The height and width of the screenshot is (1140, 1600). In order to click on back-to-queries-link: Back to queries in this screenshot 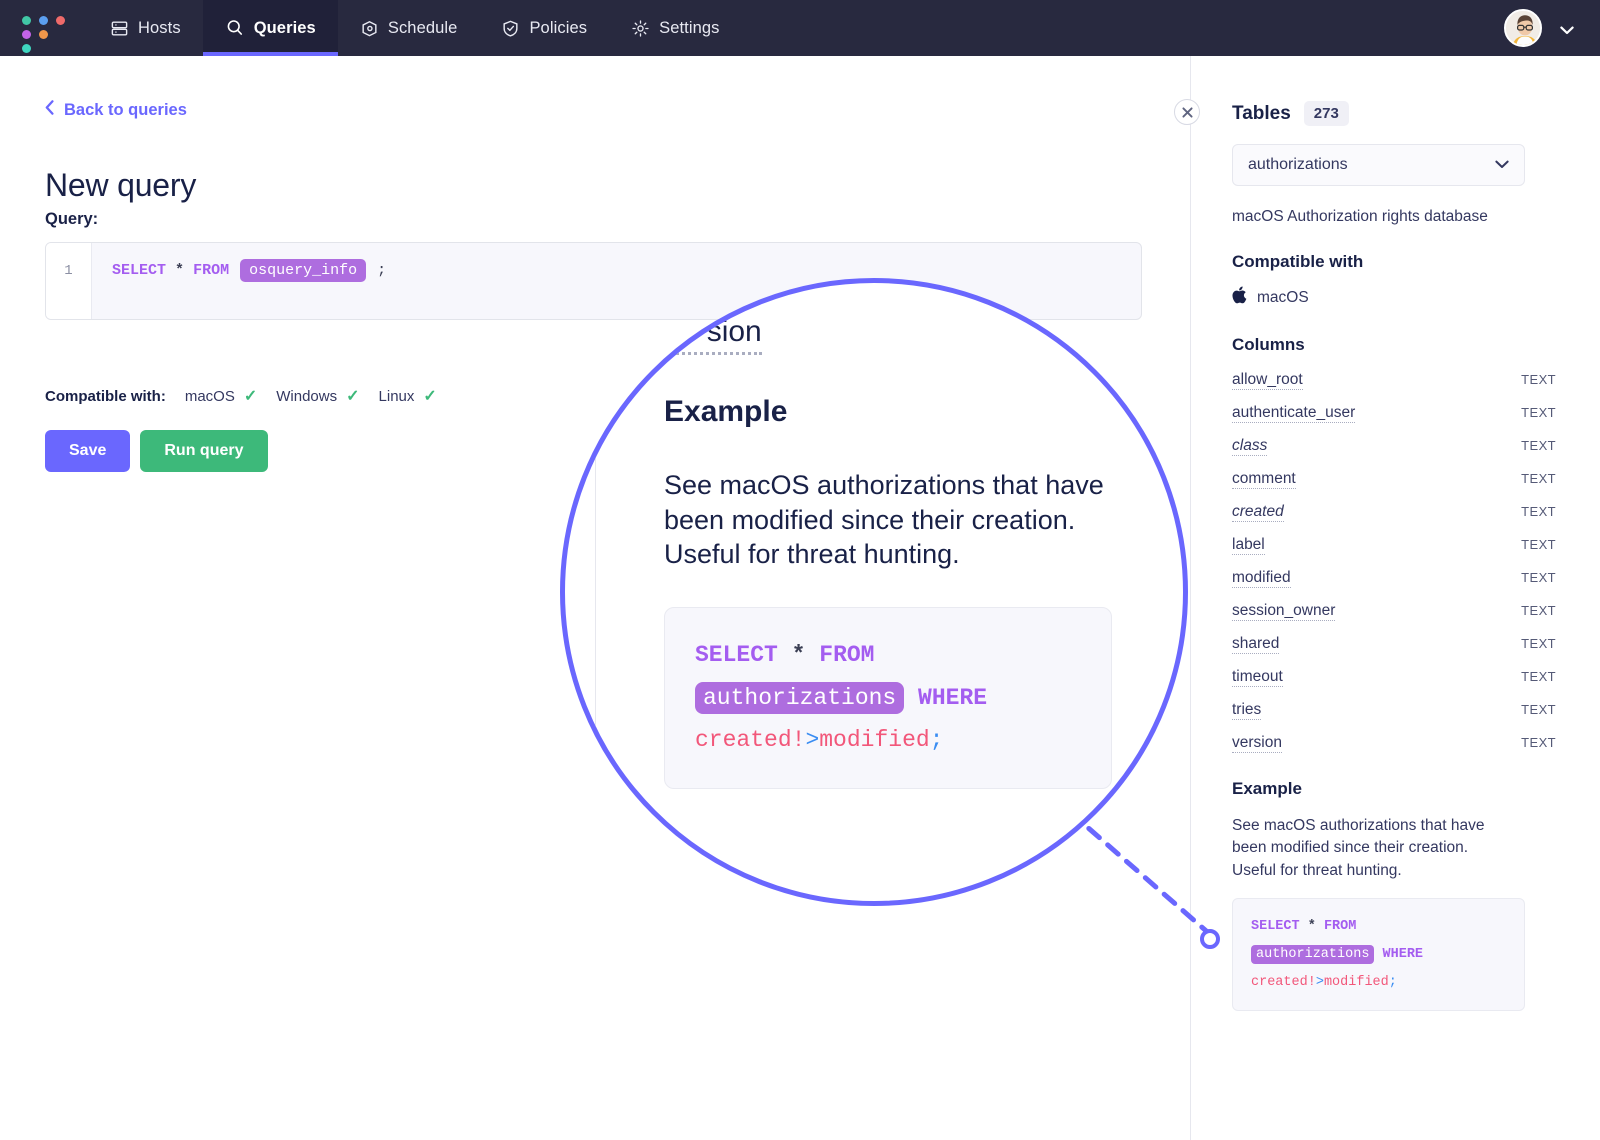, I will do `click(116, 110)`.